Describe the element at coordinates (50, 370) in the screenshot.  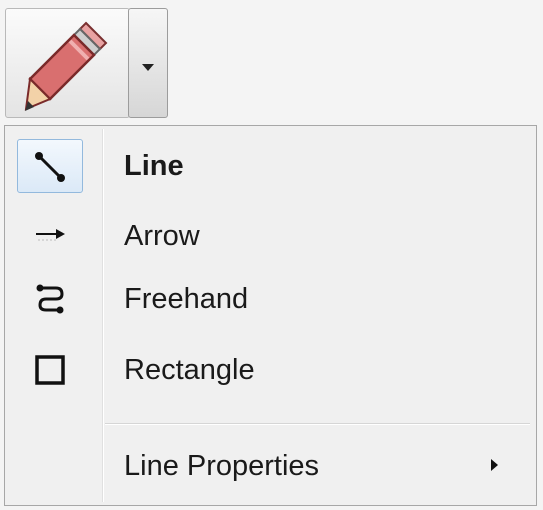
I see `rectangle-icon` at that location.